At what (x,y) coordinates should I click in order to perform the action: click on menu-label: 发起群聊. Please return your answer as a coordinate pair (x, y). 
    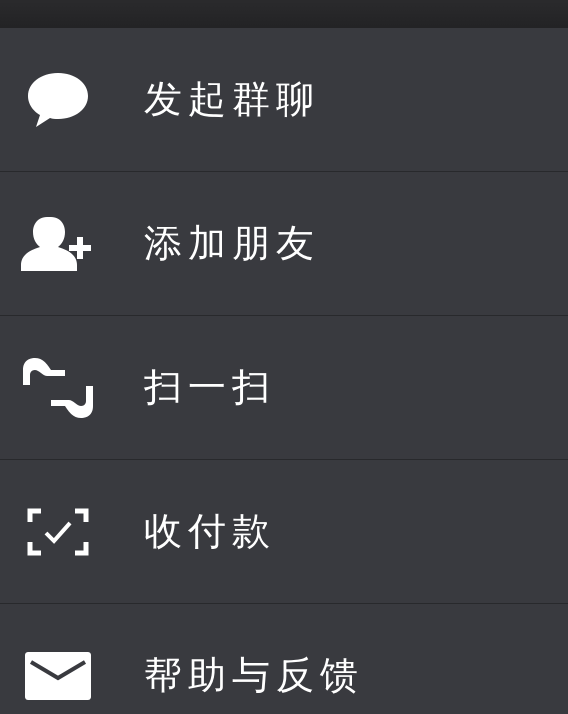
    Looking at the image, I should click on (232, 99).